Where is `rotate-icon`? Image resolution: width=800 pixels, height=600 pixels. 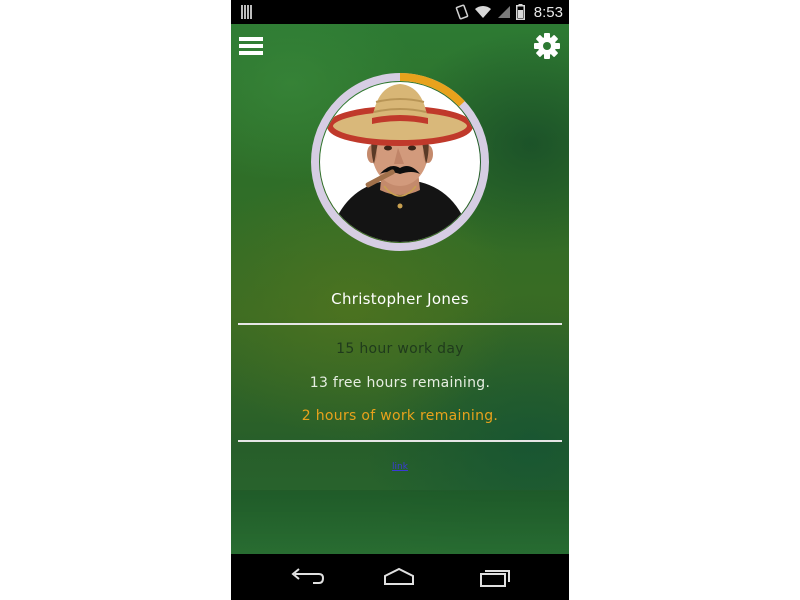 rotate-icon is located at coordinates (462, 12).